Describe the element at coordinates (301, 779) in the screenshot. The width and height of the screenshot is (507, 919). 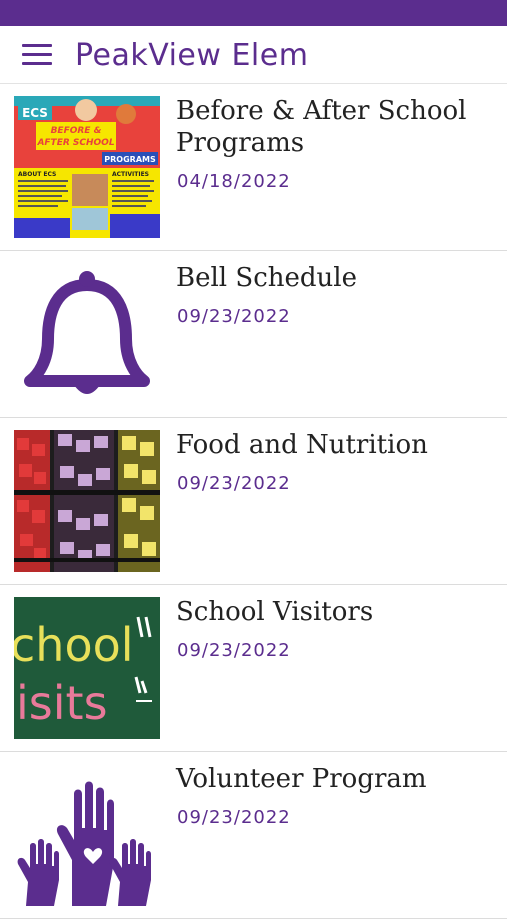
I see `item-title: Volunteer Program` at that location.